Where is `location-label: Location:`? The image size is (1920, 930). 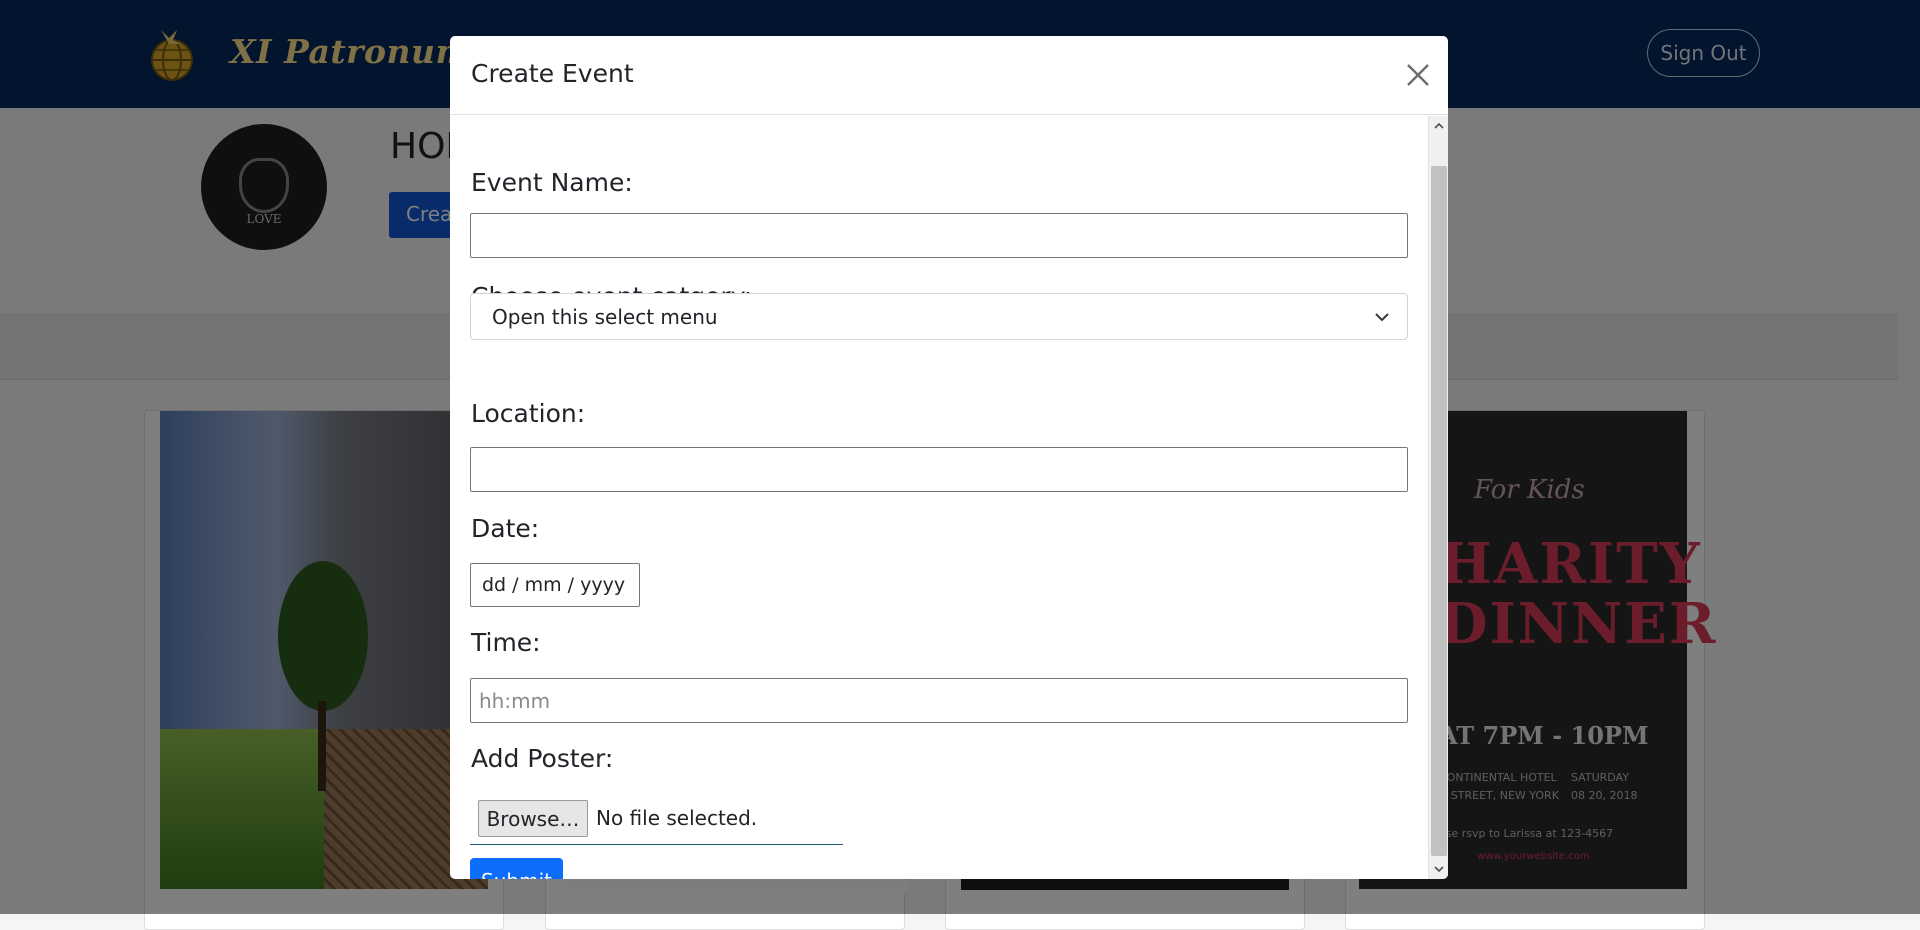 location-label: Location: is located at coordinates (528, 413).